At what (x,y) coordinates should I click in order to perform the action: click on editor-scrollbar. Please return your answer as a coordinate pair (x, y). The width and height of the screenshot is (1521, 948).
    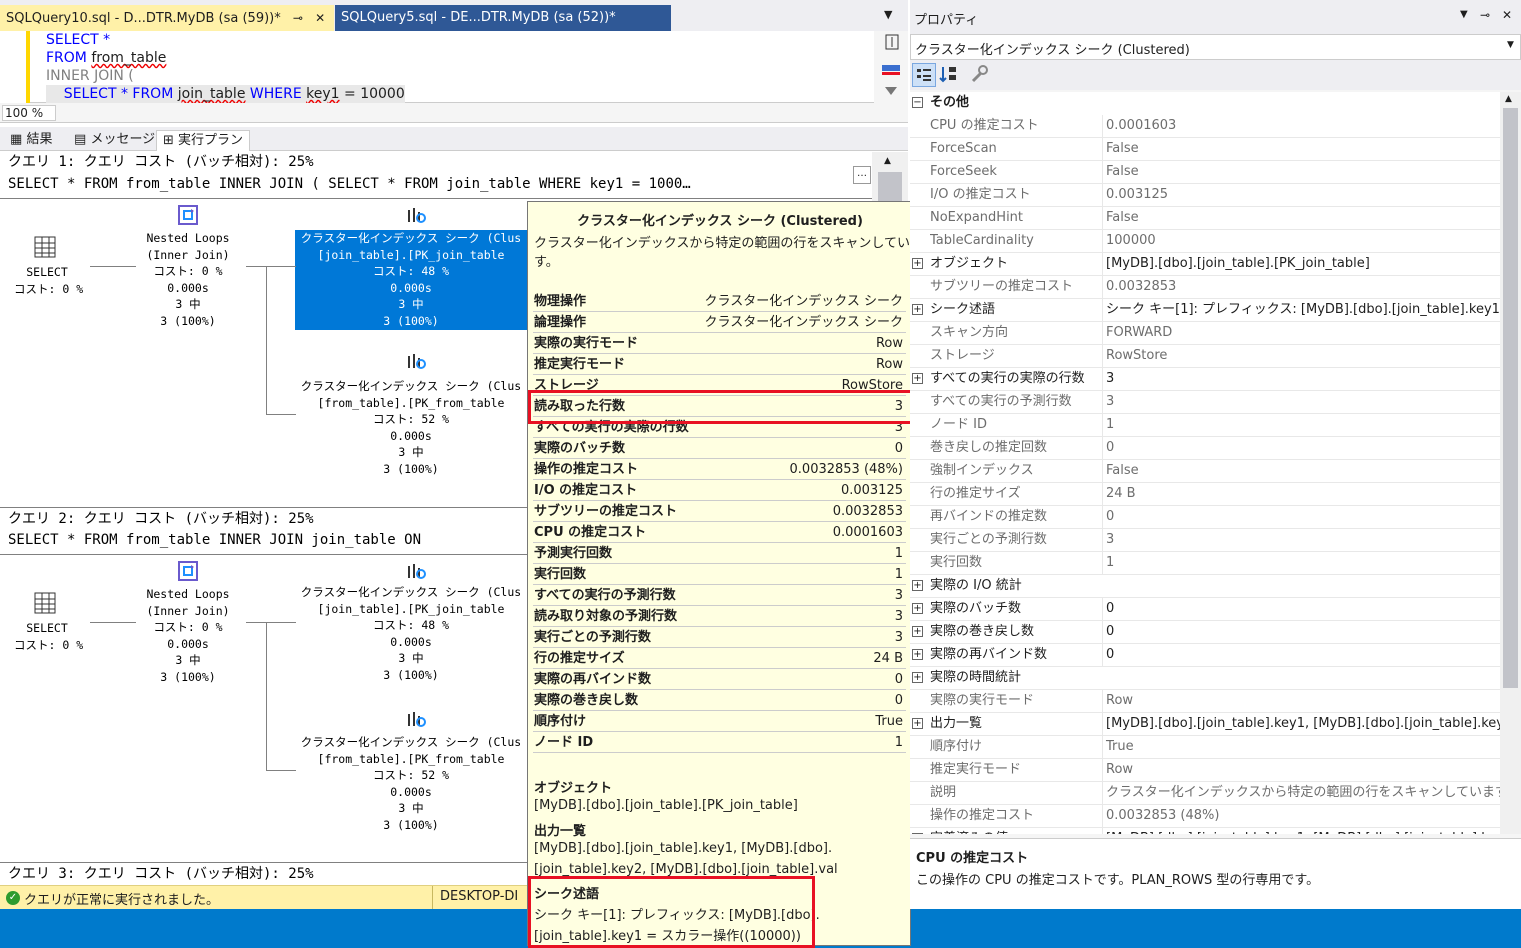
    Looking at the image, I should click on (891, 67).